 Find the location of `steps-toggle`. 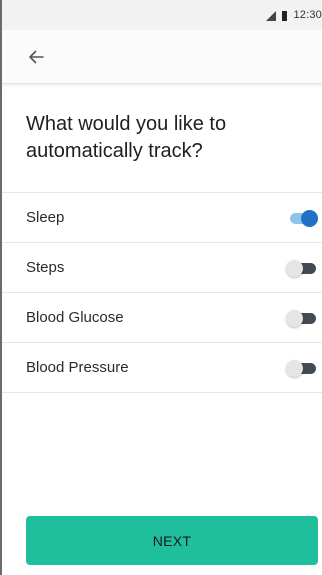

steps-toggle is located at coordinates (302, 268).